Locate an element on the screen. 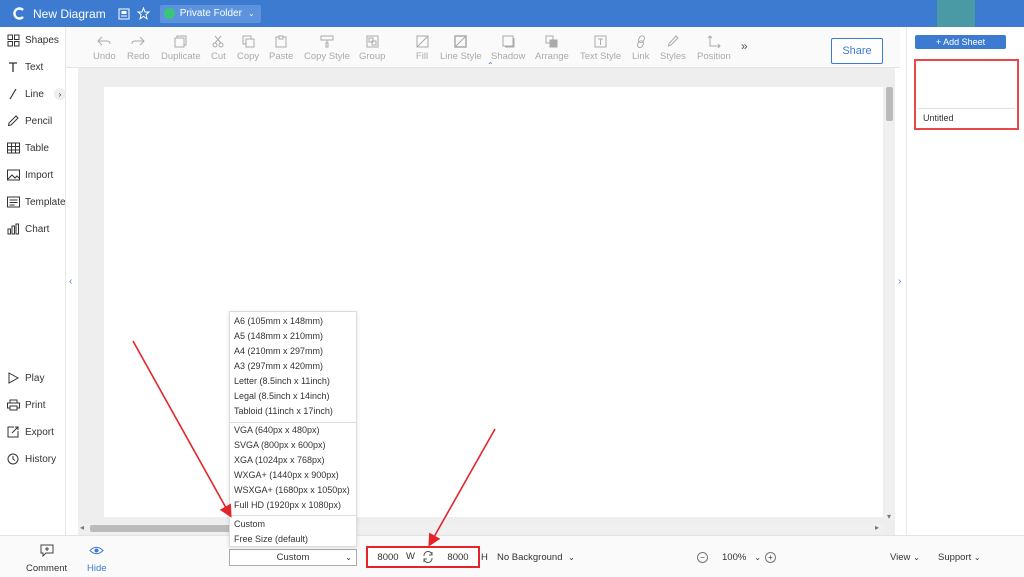 This screenshot has width=1024, height=577. sidebar-item-line: Line › is located at coordinates (36, 94).